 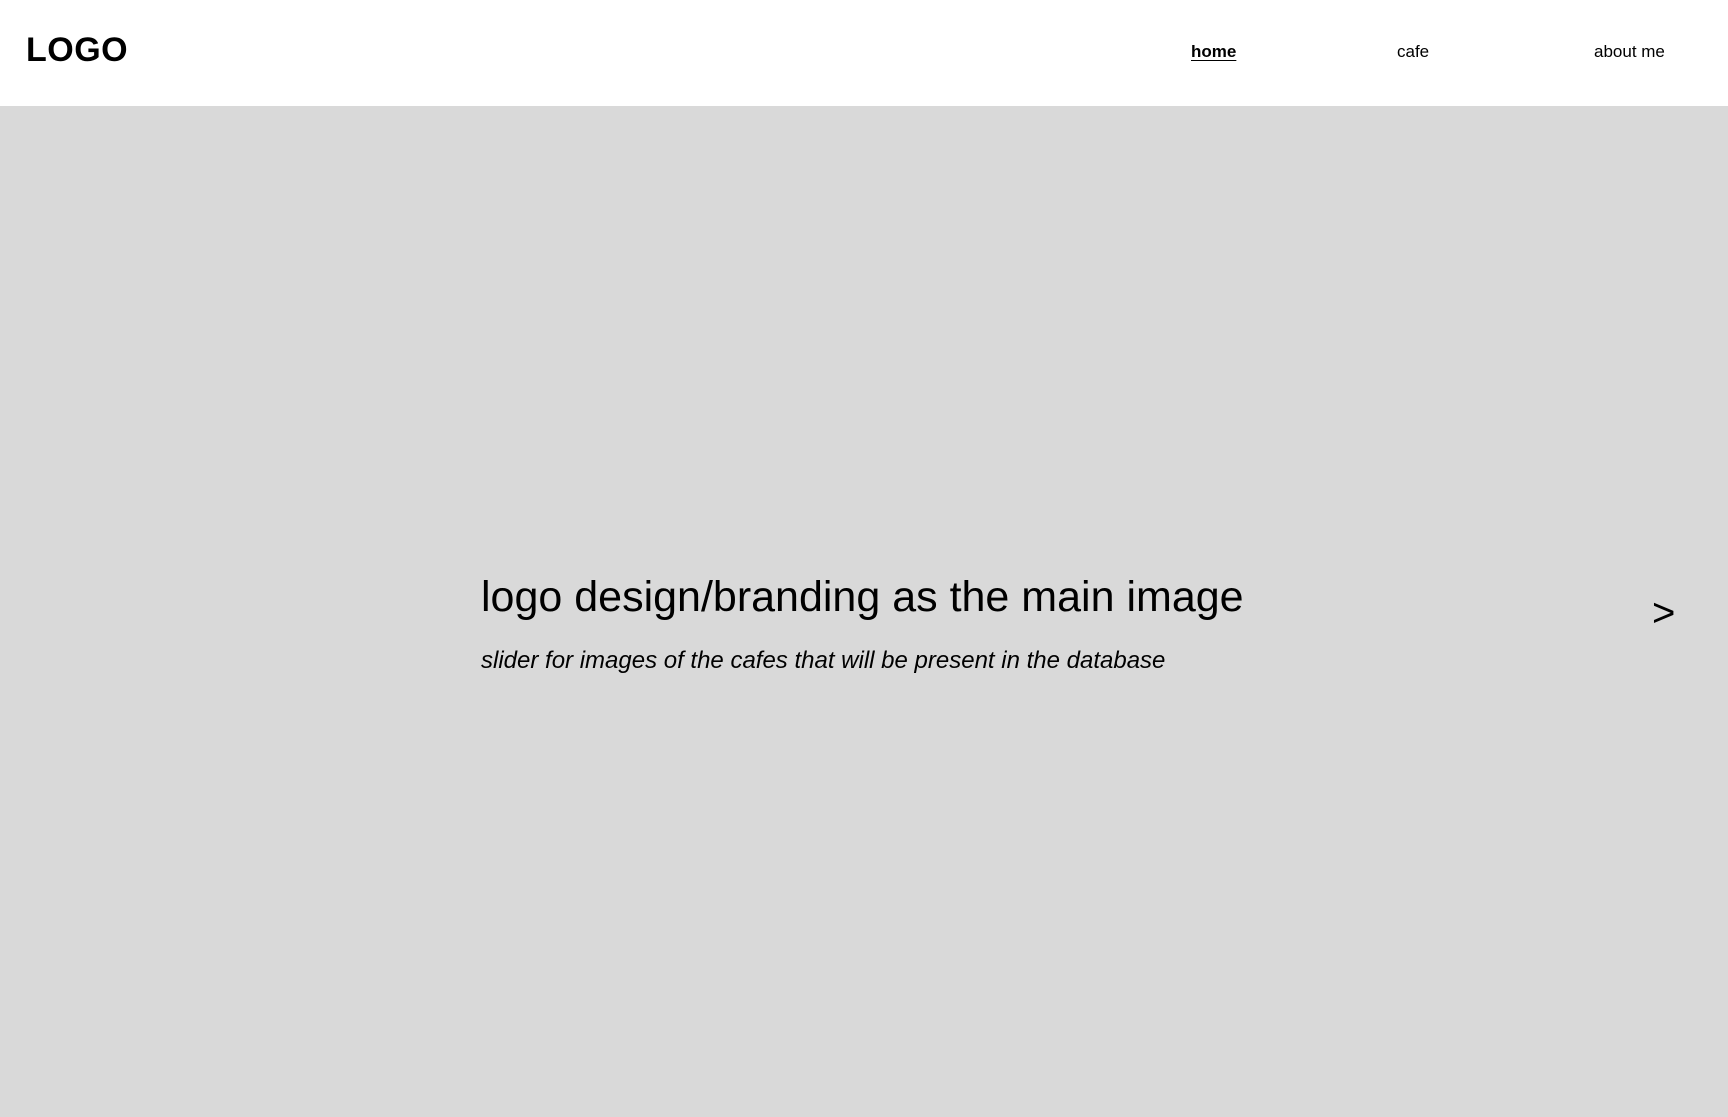 I want to click on nav-link-home: home, so click(x=1213, y=52).